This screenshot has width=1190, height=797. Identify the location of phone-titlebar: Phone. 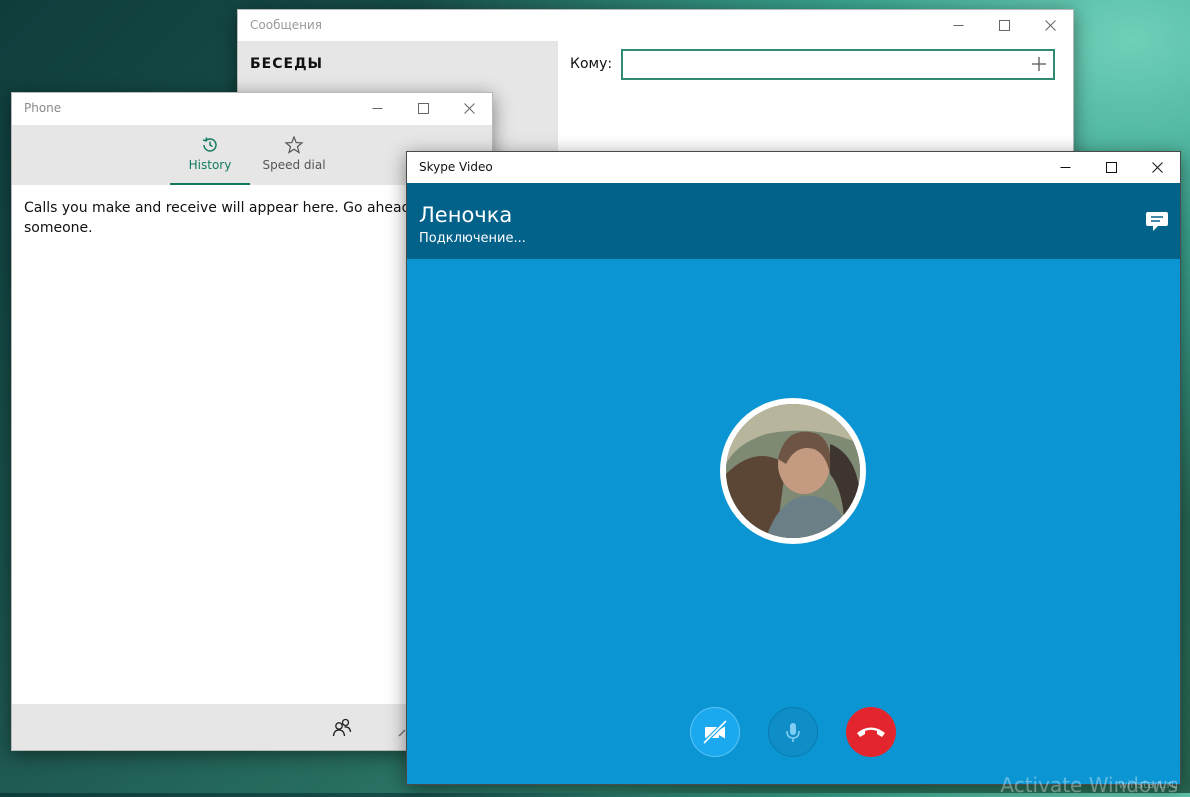
(252, 108).